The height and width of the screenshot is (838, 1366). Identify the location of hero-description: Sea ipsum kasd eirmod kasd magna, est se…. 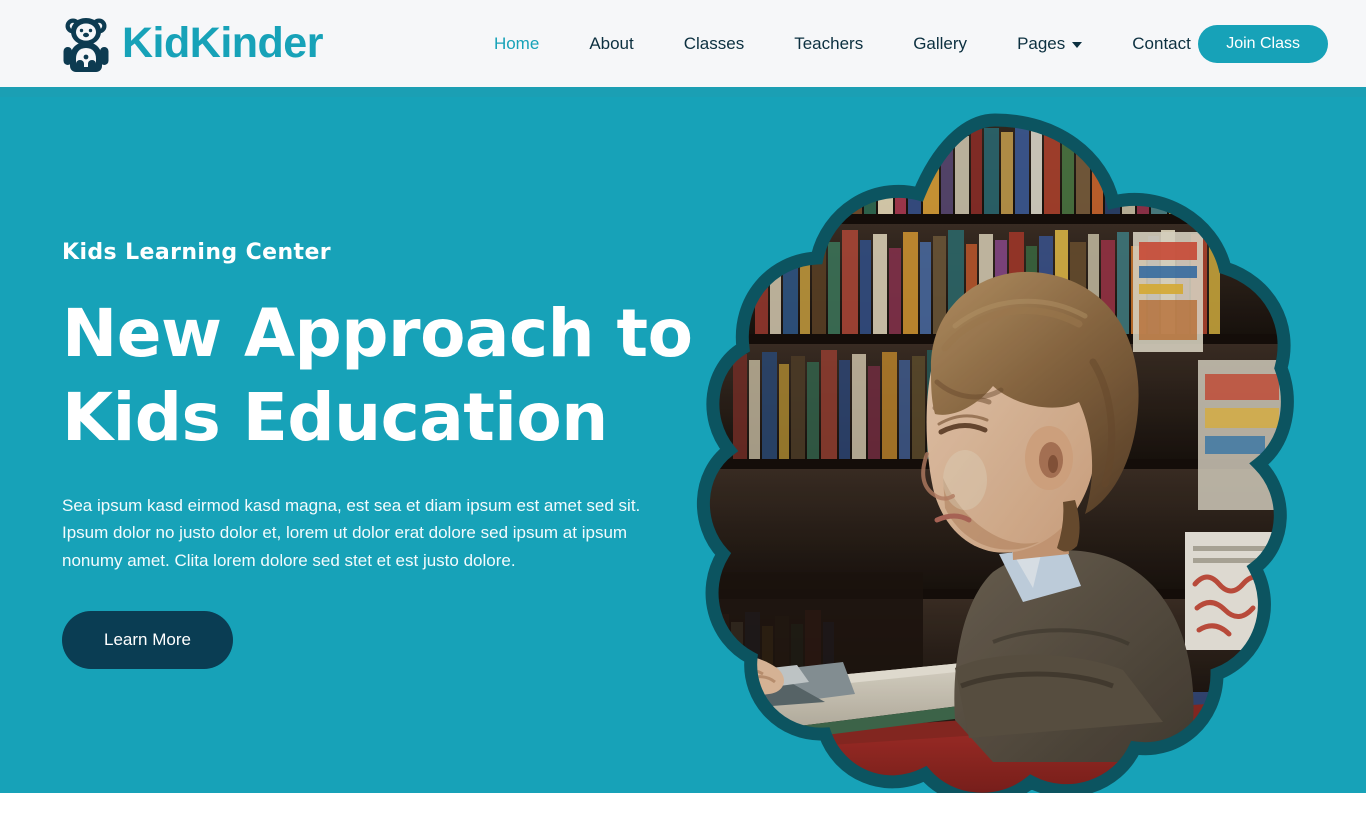
(351, 533).